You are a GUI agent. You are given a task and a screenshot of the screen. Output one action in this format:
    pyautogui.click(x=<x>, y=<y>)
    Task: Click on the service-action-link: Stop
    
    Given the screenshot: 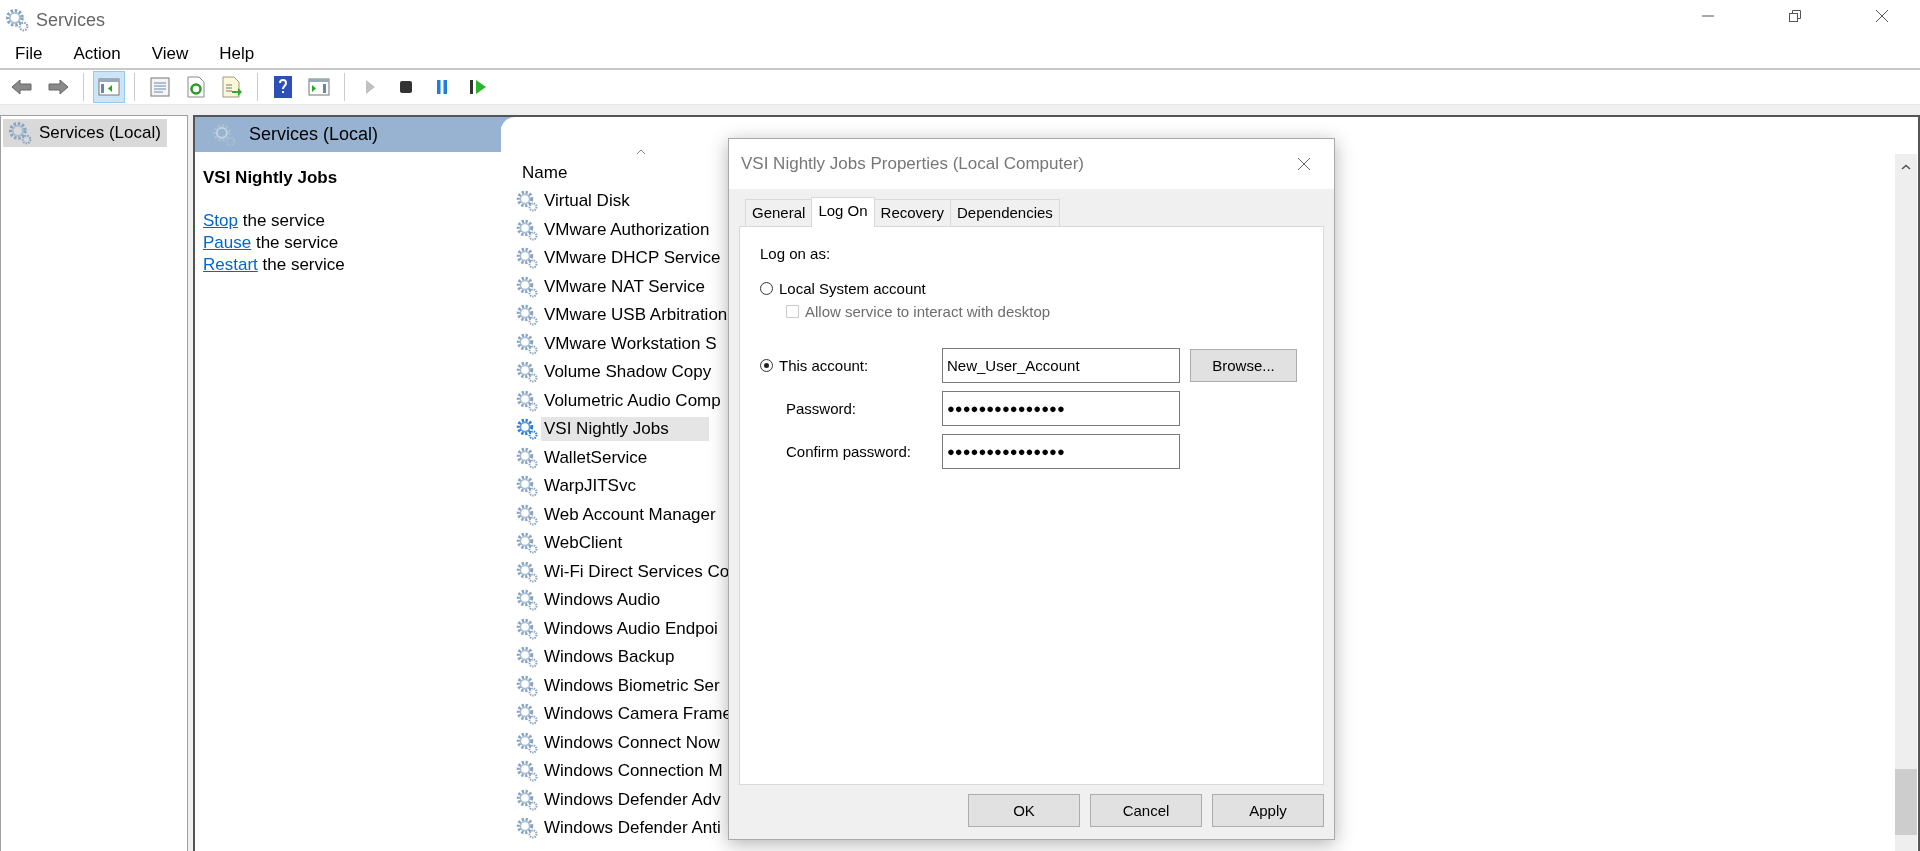 What is the action you would take?
    pyautogui.click(x=220, y=220)
    